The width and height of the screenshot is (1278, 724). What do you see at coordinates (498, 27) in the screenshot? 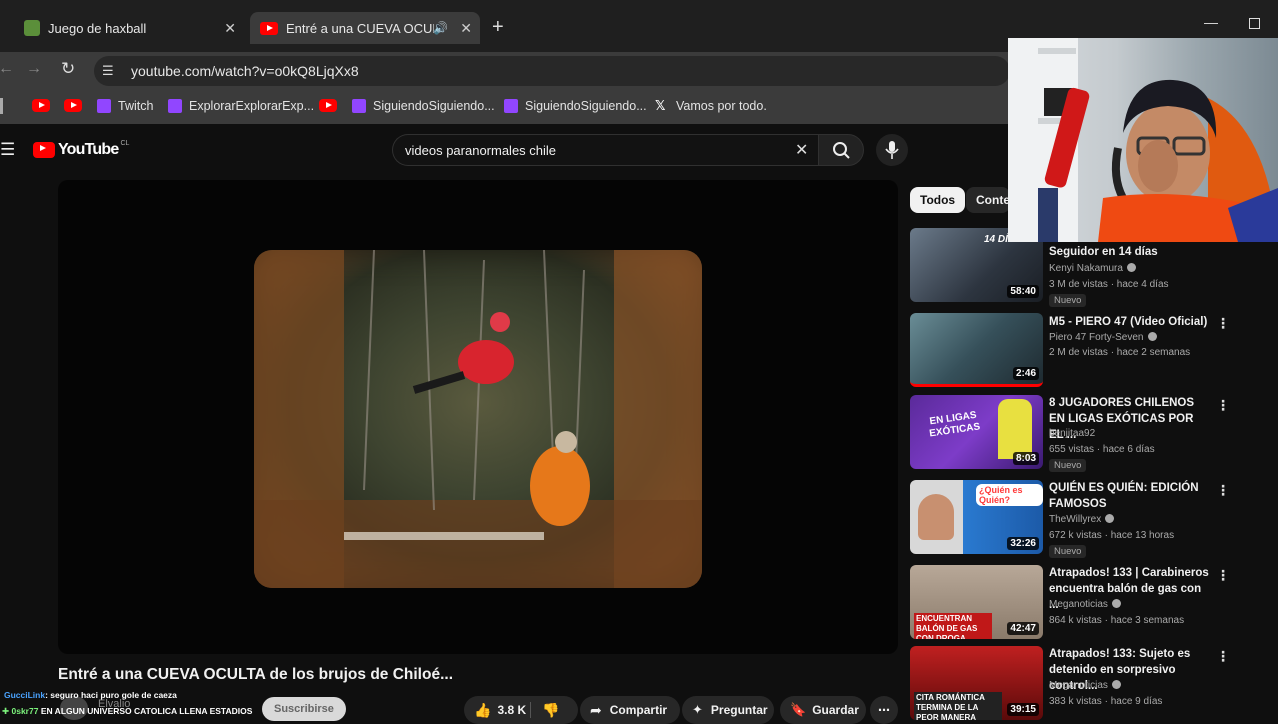
I see `new-tab-icon: +` at bounding box center [498, 27].